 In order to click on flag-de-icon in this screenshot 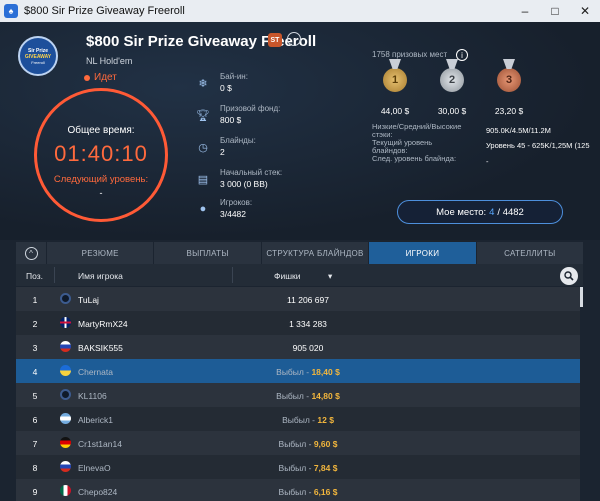, I will do `click(65, 442)`.